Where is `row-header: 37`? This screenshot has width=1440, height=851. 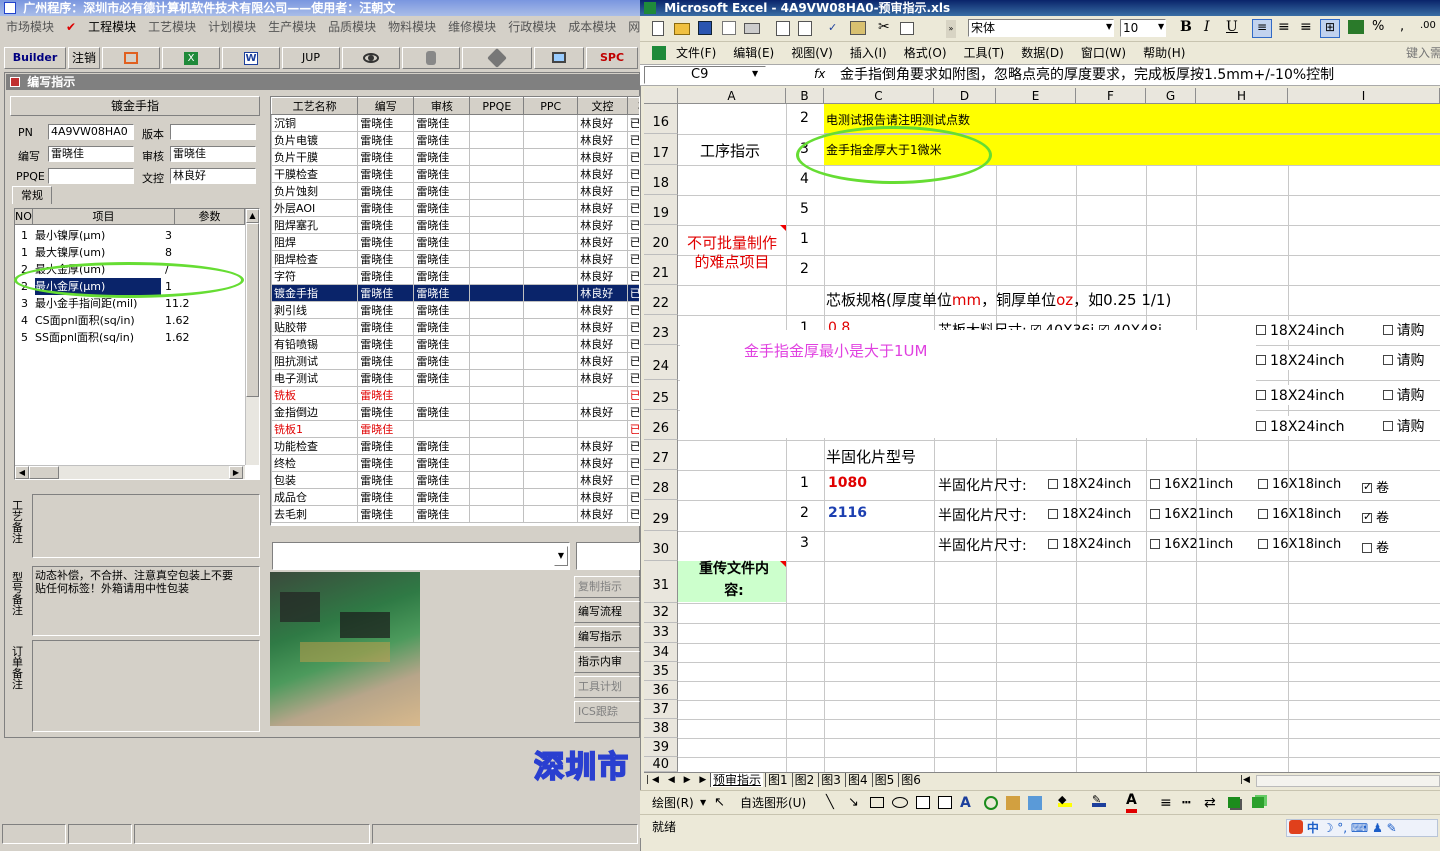
row-header: 37 is located at coordinates (661, 709).